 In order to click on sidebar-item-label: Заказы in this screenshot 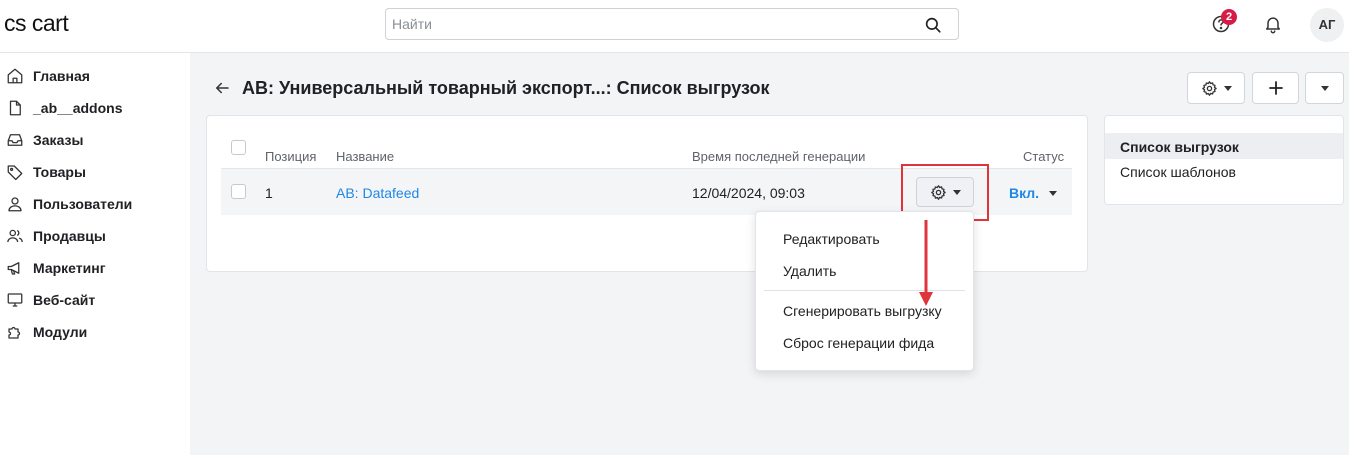, I will do `click(58, 140)`.